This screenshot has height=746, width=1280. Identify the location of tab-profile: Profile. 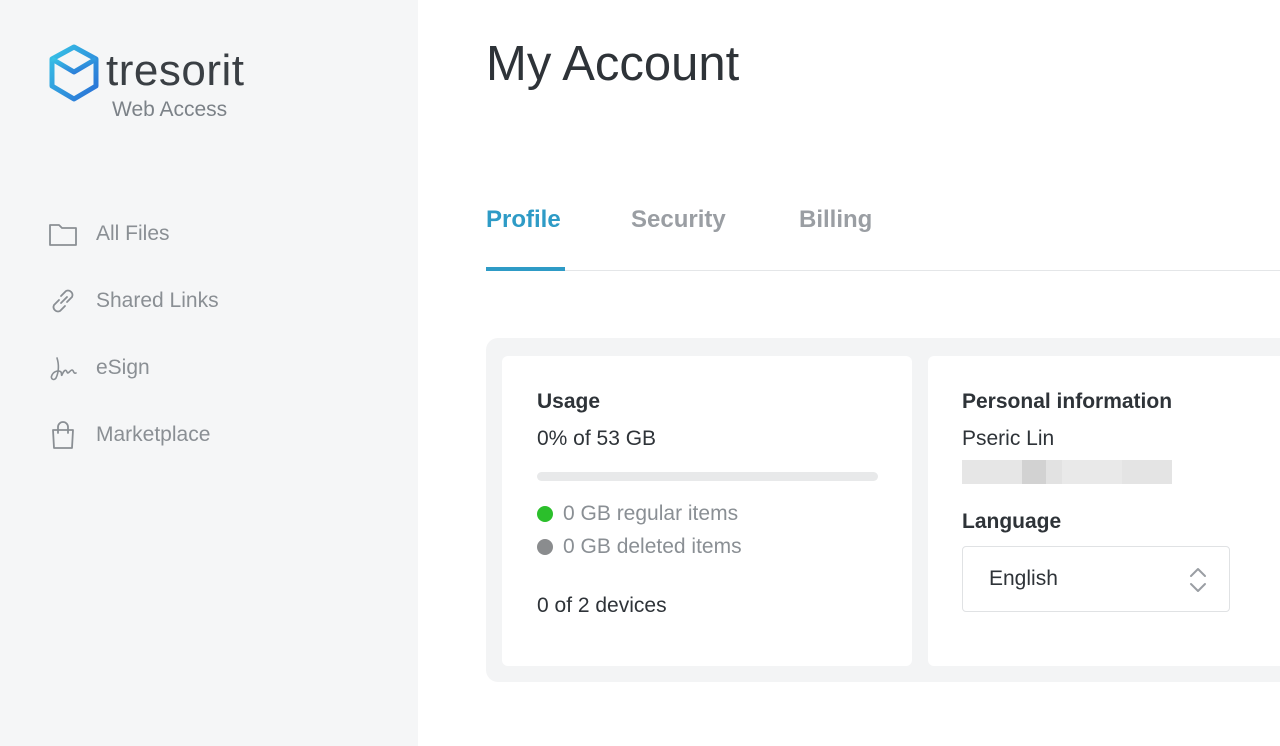
(523, 220).